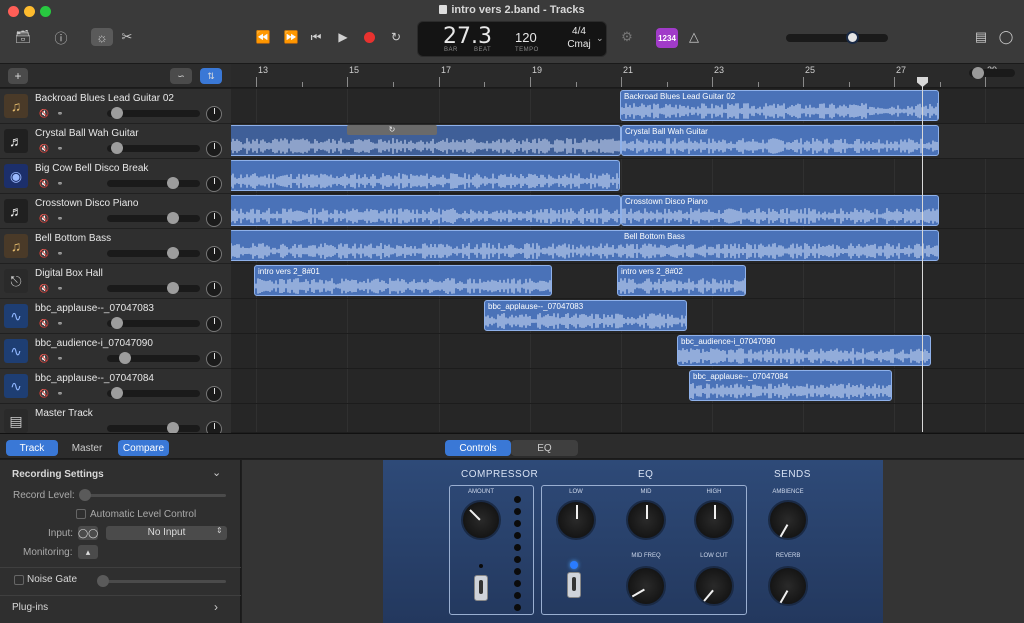 The image size is (1024, 623). What do you see at coordinates (790, 385) in the screenshot?
I see `audio-region: bbc_applause--_07047084` at bounding box center [790, 385].